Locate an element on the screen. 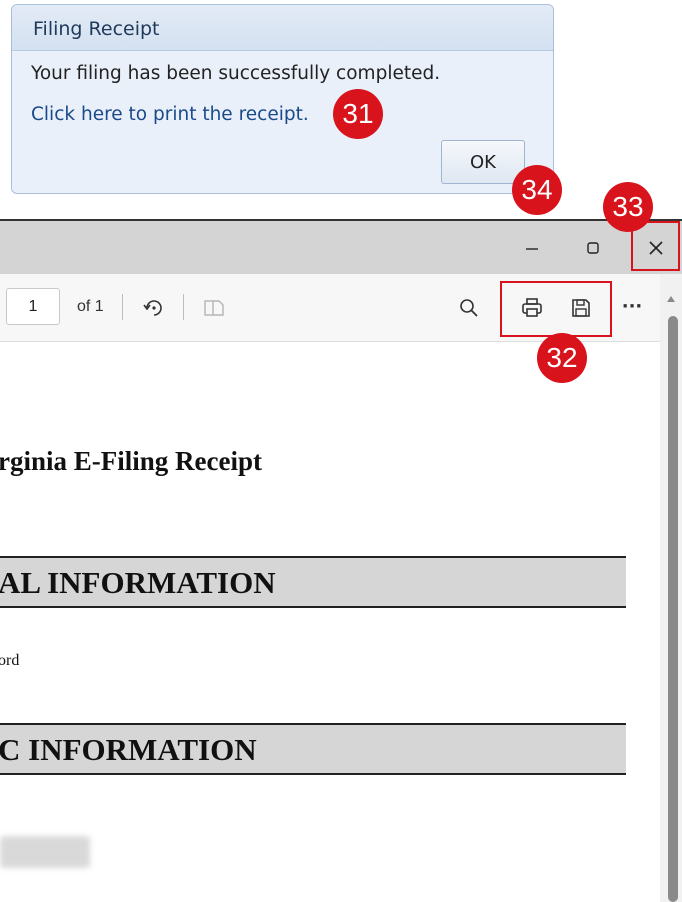 Image resolution: width=682 pixels, height=902 pixels. scrollbar-thumb is located at coordinates (673, 609).